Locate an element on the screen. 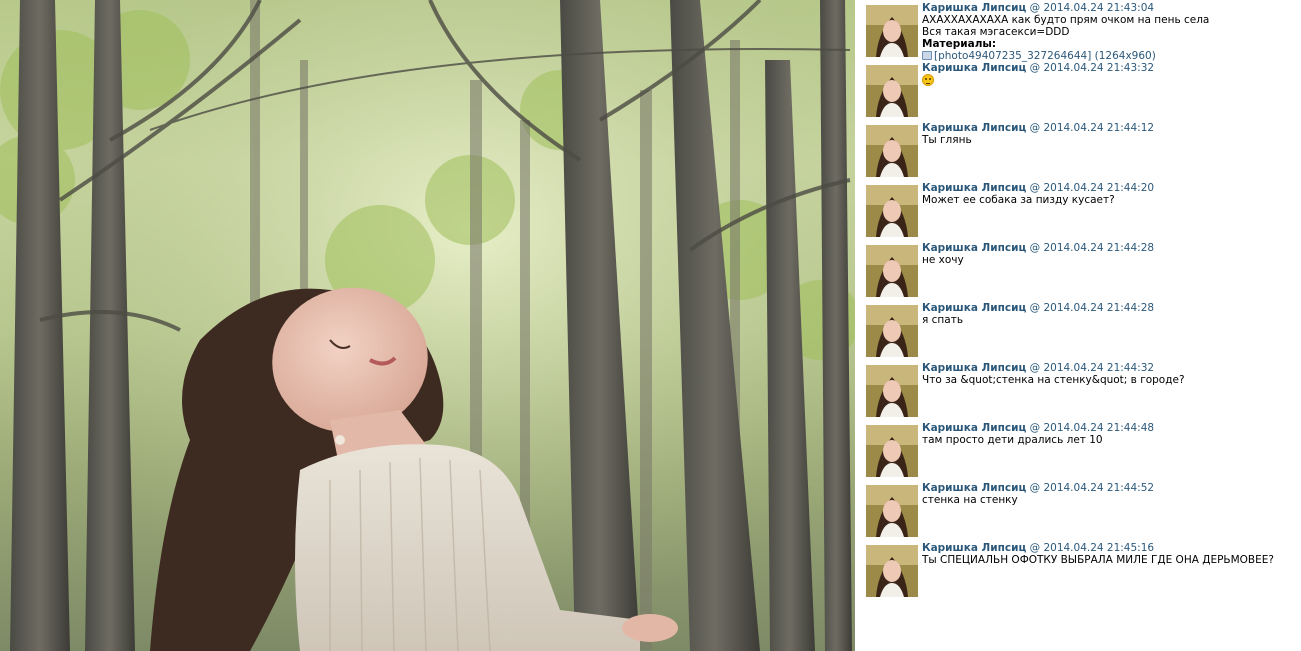  message-text: Ты глянь is located at coordinates (947, 140).